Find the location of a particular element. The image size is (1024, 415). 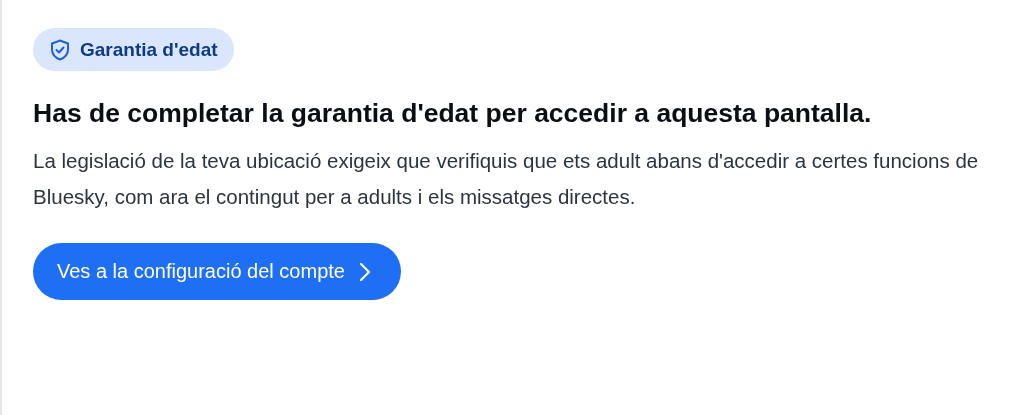

age-assurance-badge: Garantia d'edat is located at coordinates (133, 49).